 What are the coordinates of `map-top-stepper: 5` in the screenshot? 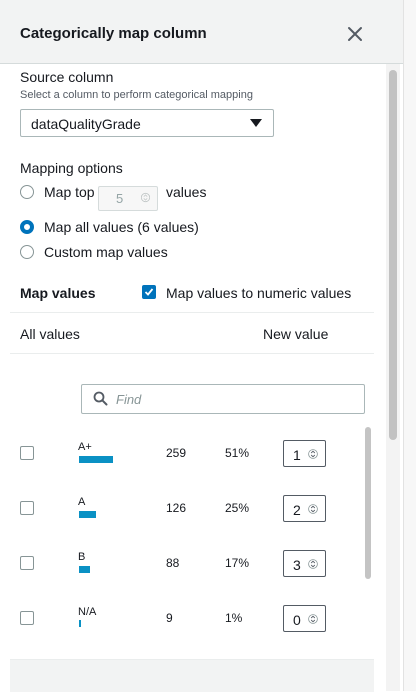 It's located at (128, 198).